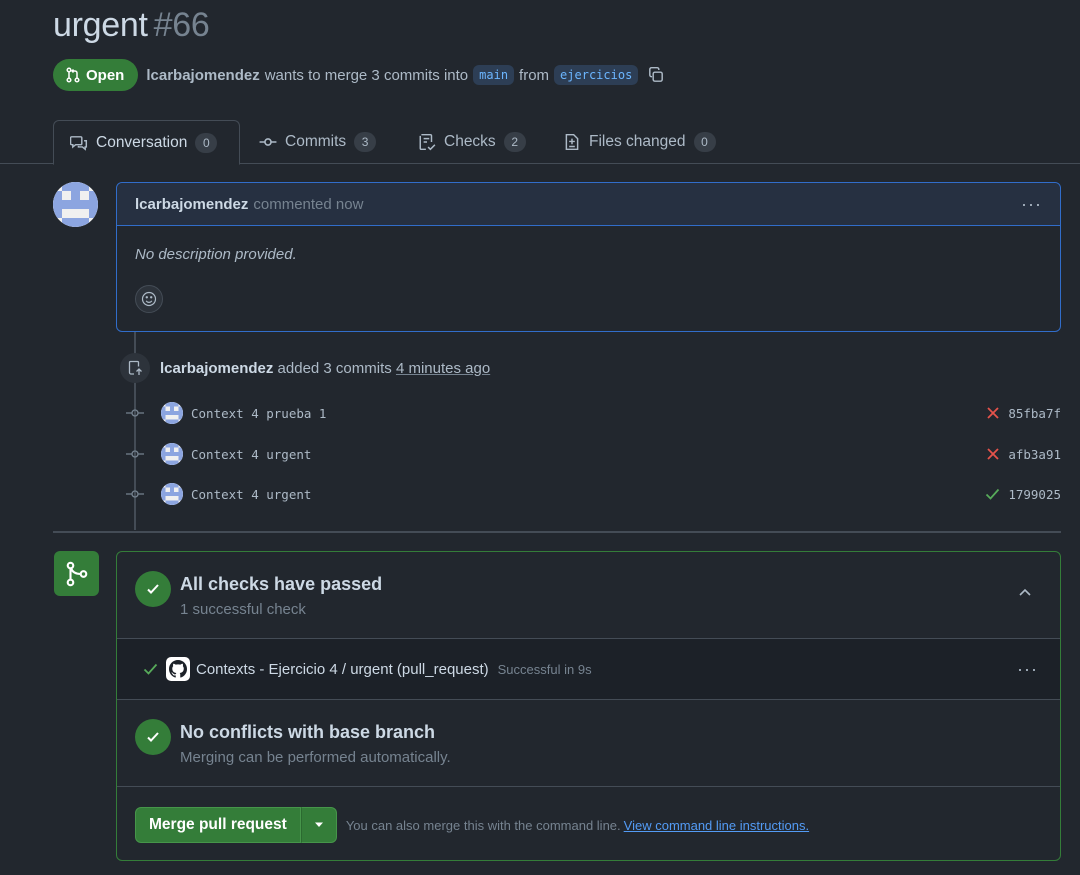 The width and height of the screenshot is (1080, 875). What do you see at coordinates (494, 75) in the screenshot?
I see `base-branch: main` at bounding box center [494, 75].